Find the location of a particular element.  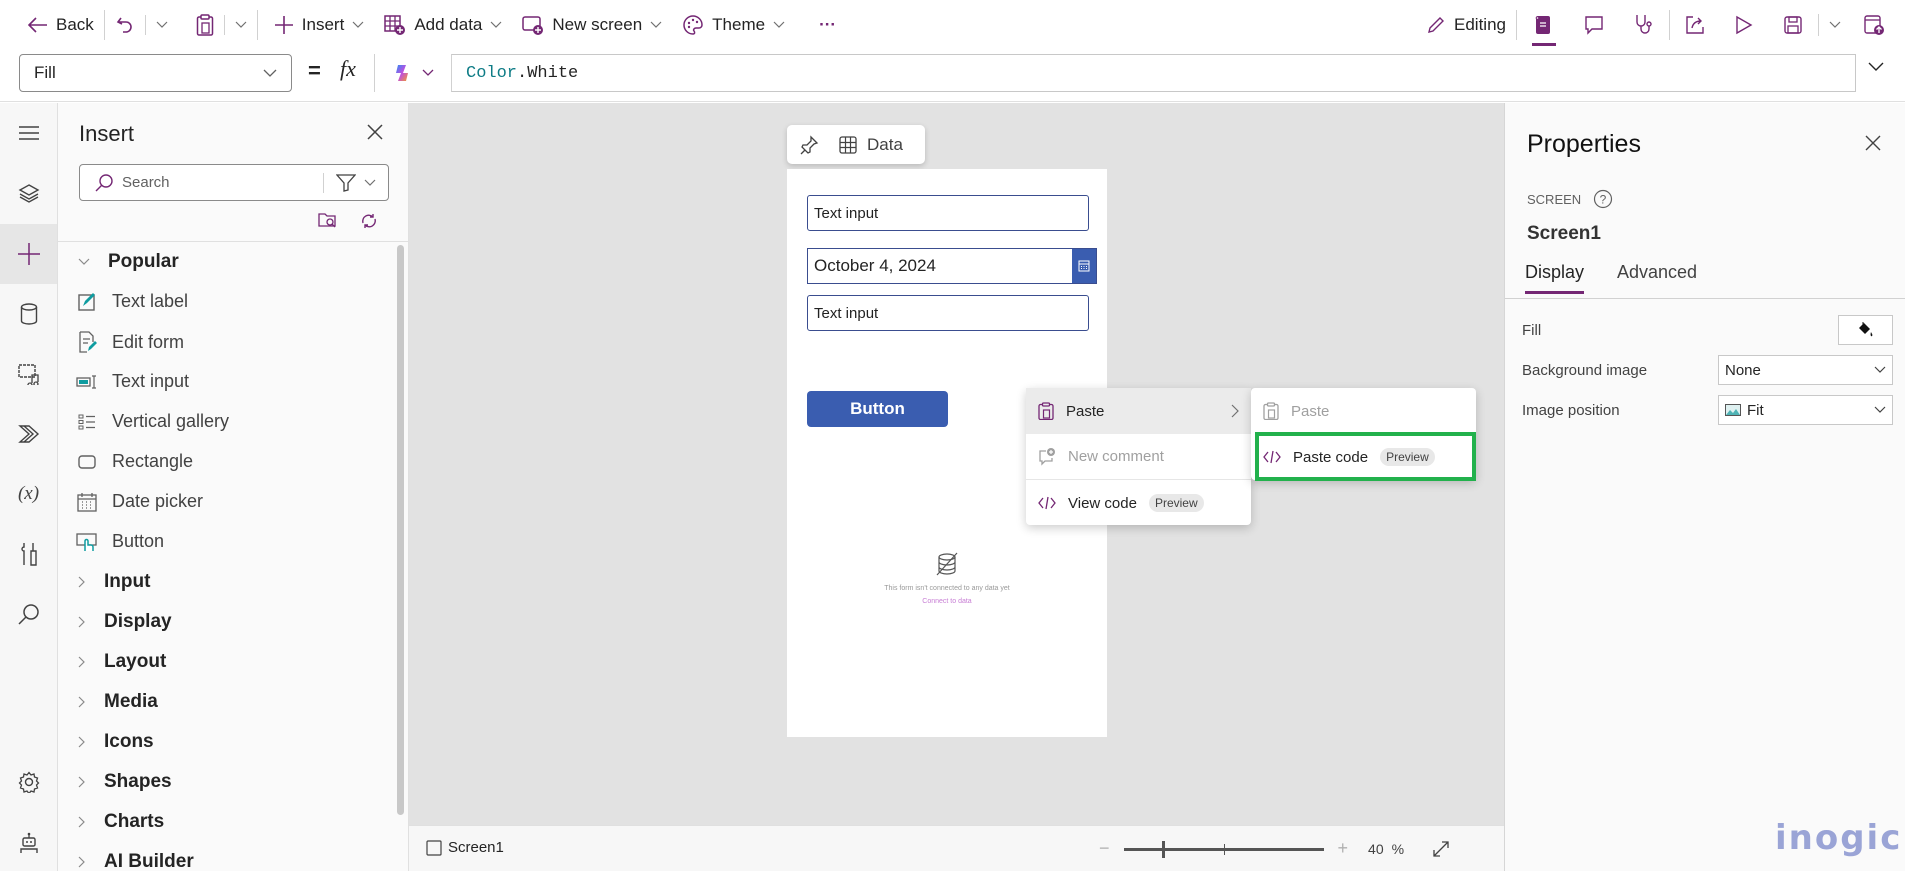

screen-selector: Screen1 is located at coordinates (465, 847).